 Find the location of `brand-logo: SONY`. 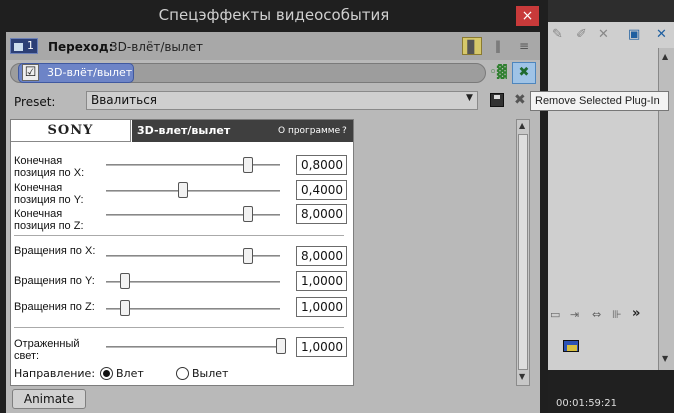

brand-logo: SONY is located at coordinates (71, 131).